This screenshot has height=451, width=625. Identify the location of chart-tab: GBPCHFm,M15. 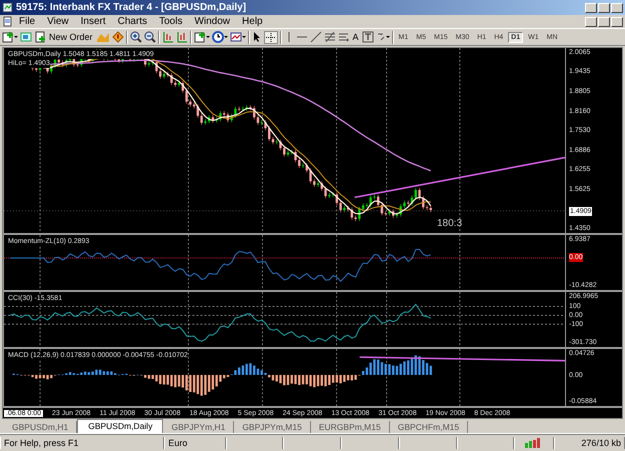
(429, 427).